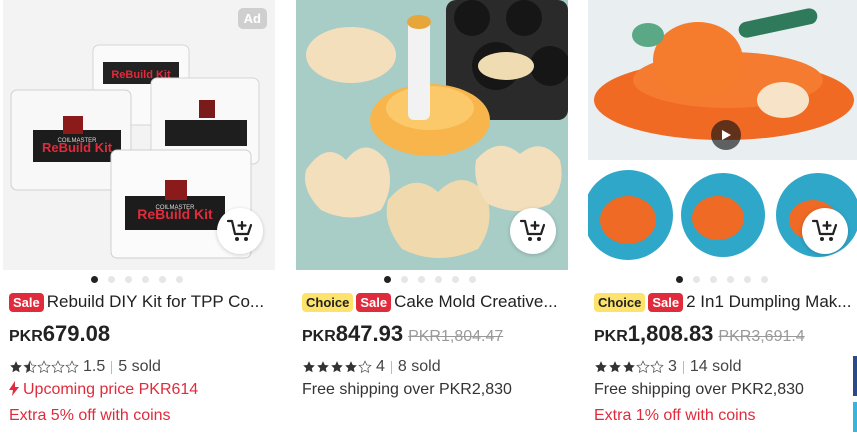 This screenshot has width=857, height=435. I want to click on ad-badge: Ad, so click(252, 18).